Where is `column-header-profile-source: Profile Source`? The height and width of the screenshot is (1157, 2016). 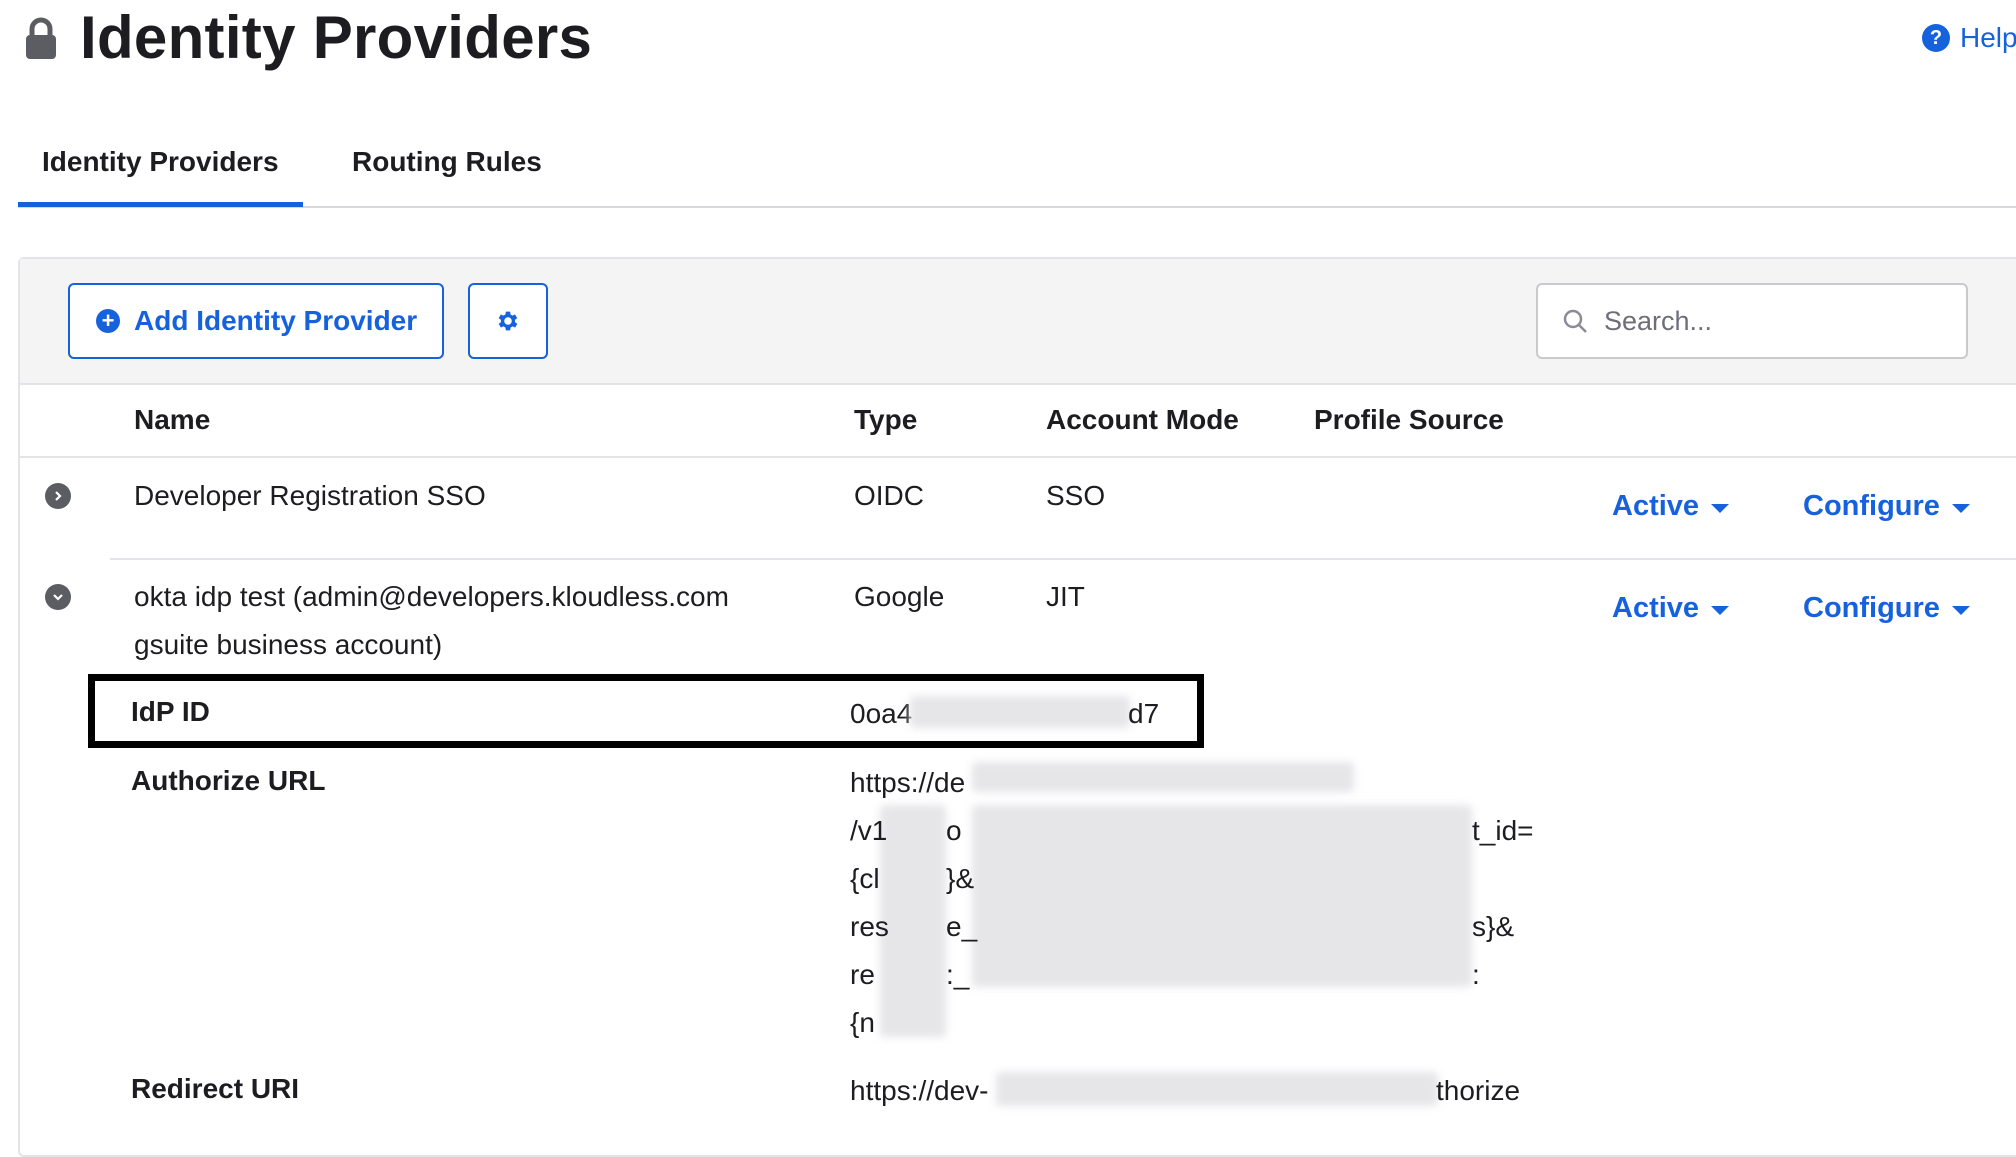
column-header-profile-source: Profile Source is located at coordinates (1409, 420).